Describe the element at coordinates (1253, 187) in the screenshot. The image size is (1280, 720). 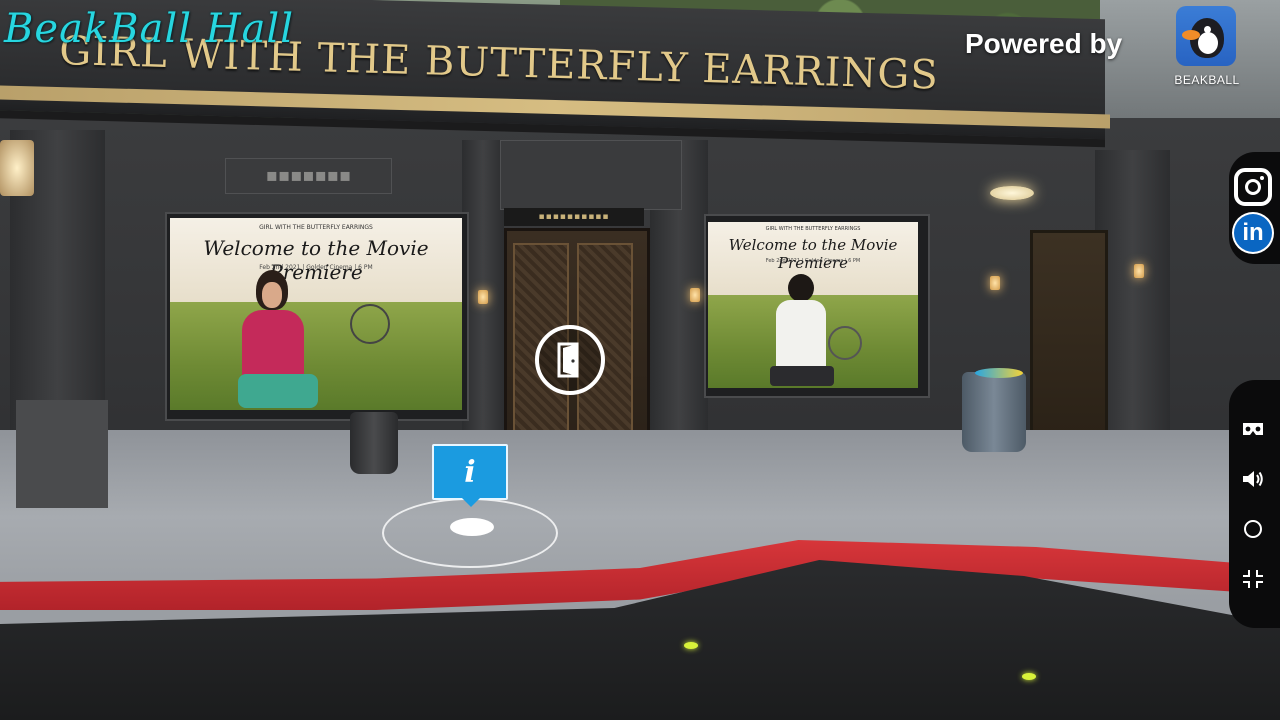
I see `instagram-icon` at that location.